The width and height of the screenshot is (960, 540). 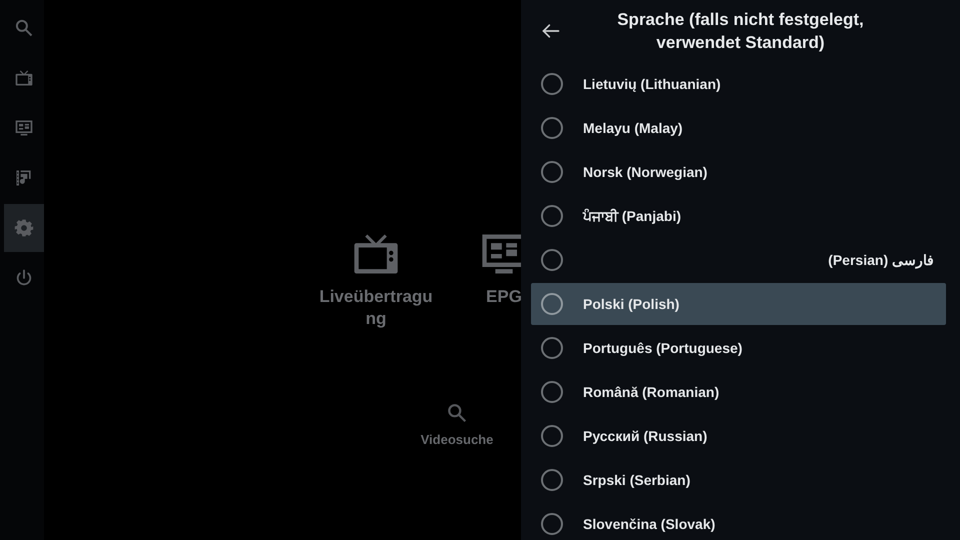 I want to click on language-option: Norsk (Norwegian), so click(x=738, y=172).